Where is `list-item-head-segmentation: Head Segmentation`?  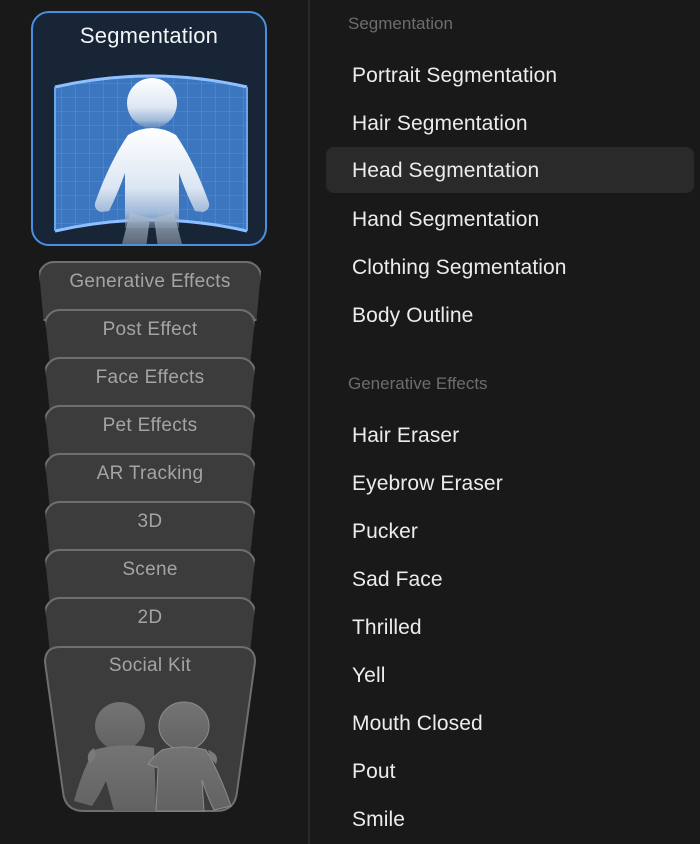 list-item-head-segmentation: Head Segmentation is located at coordinates (510, 170).